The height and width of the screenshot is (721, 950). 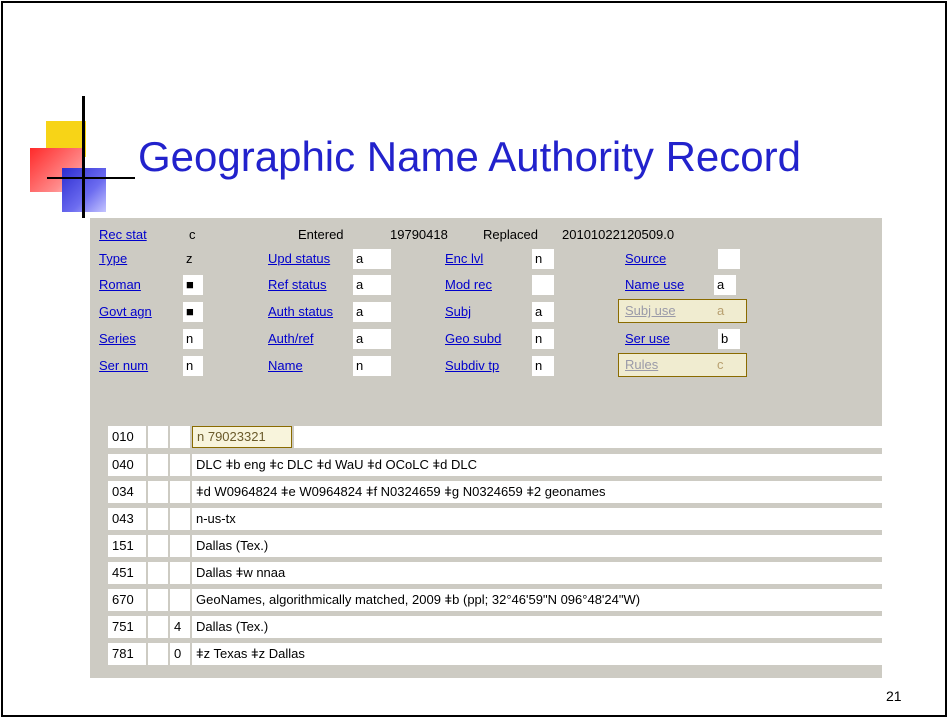 I want to click on geo-subd-label: Geo subd, so click(x=473, y=338).